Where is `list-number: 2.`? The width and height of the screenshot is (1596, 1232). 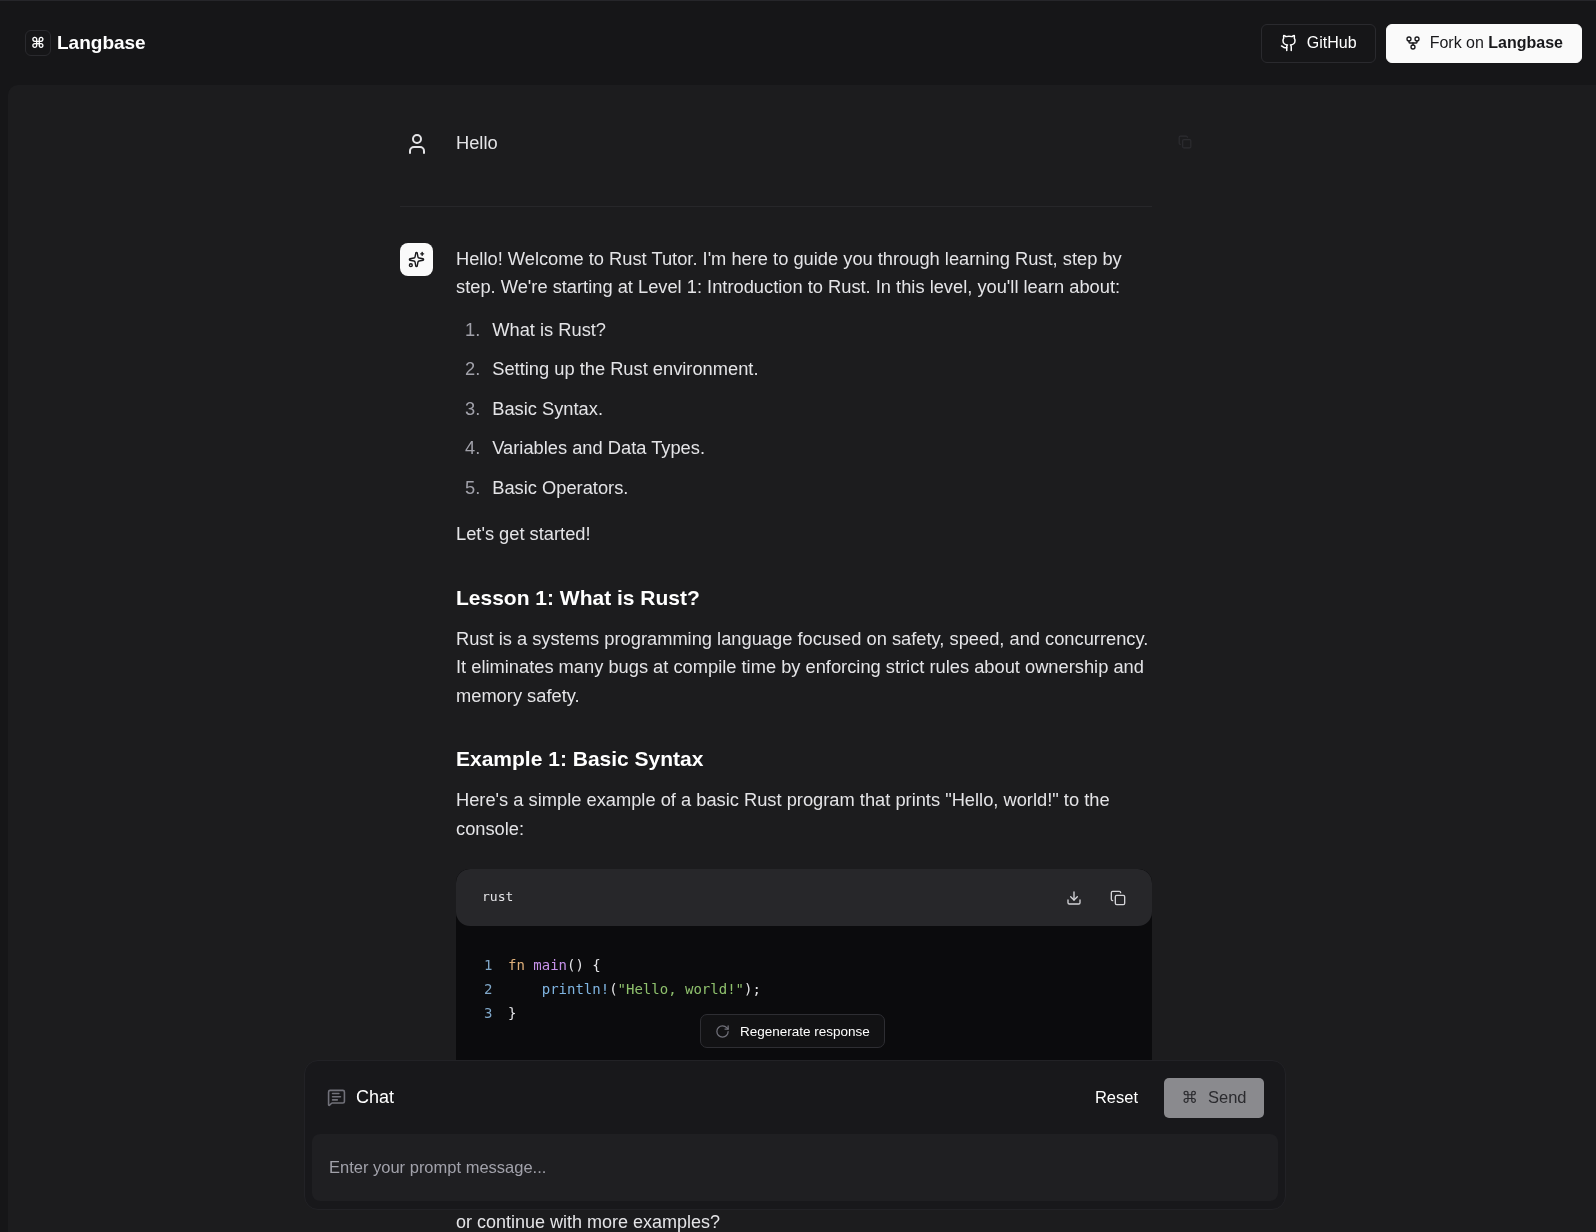 list-number: 2. is located at coordinates (473, 369).